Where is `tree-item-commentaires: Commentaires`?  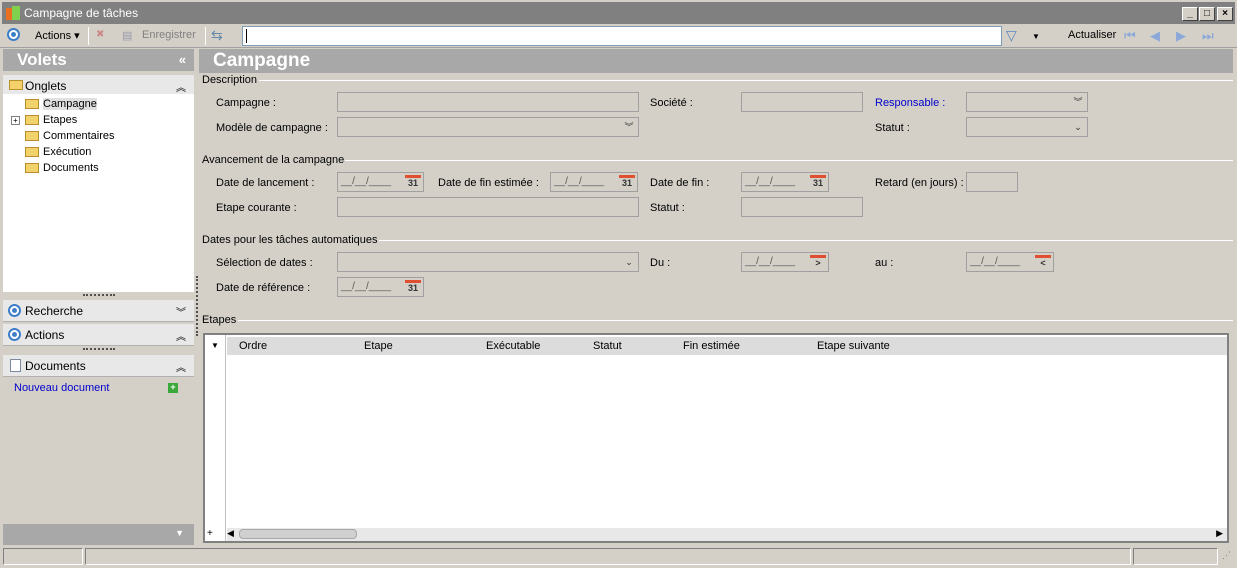
tree-item-commentaires: Commentaires is located at coordinates (70, 137).